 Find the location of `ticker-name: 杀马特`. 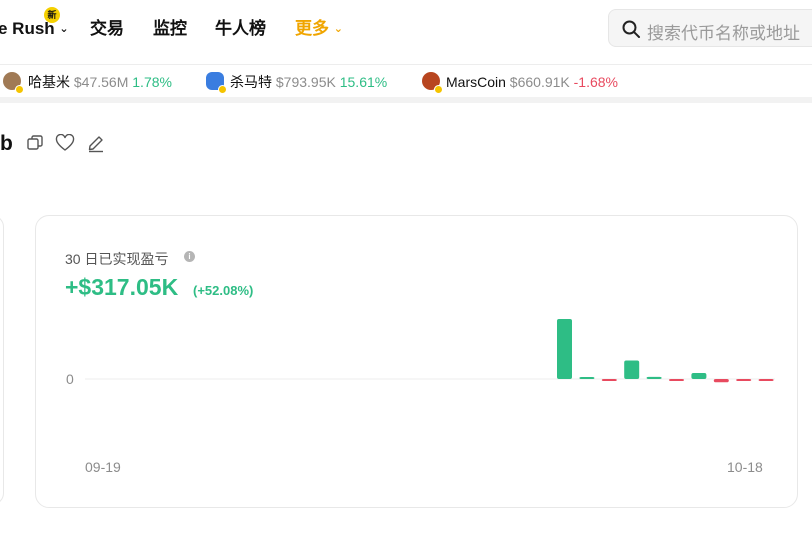

ticker-name: 杀马特 is located at coordinates (251, 82).